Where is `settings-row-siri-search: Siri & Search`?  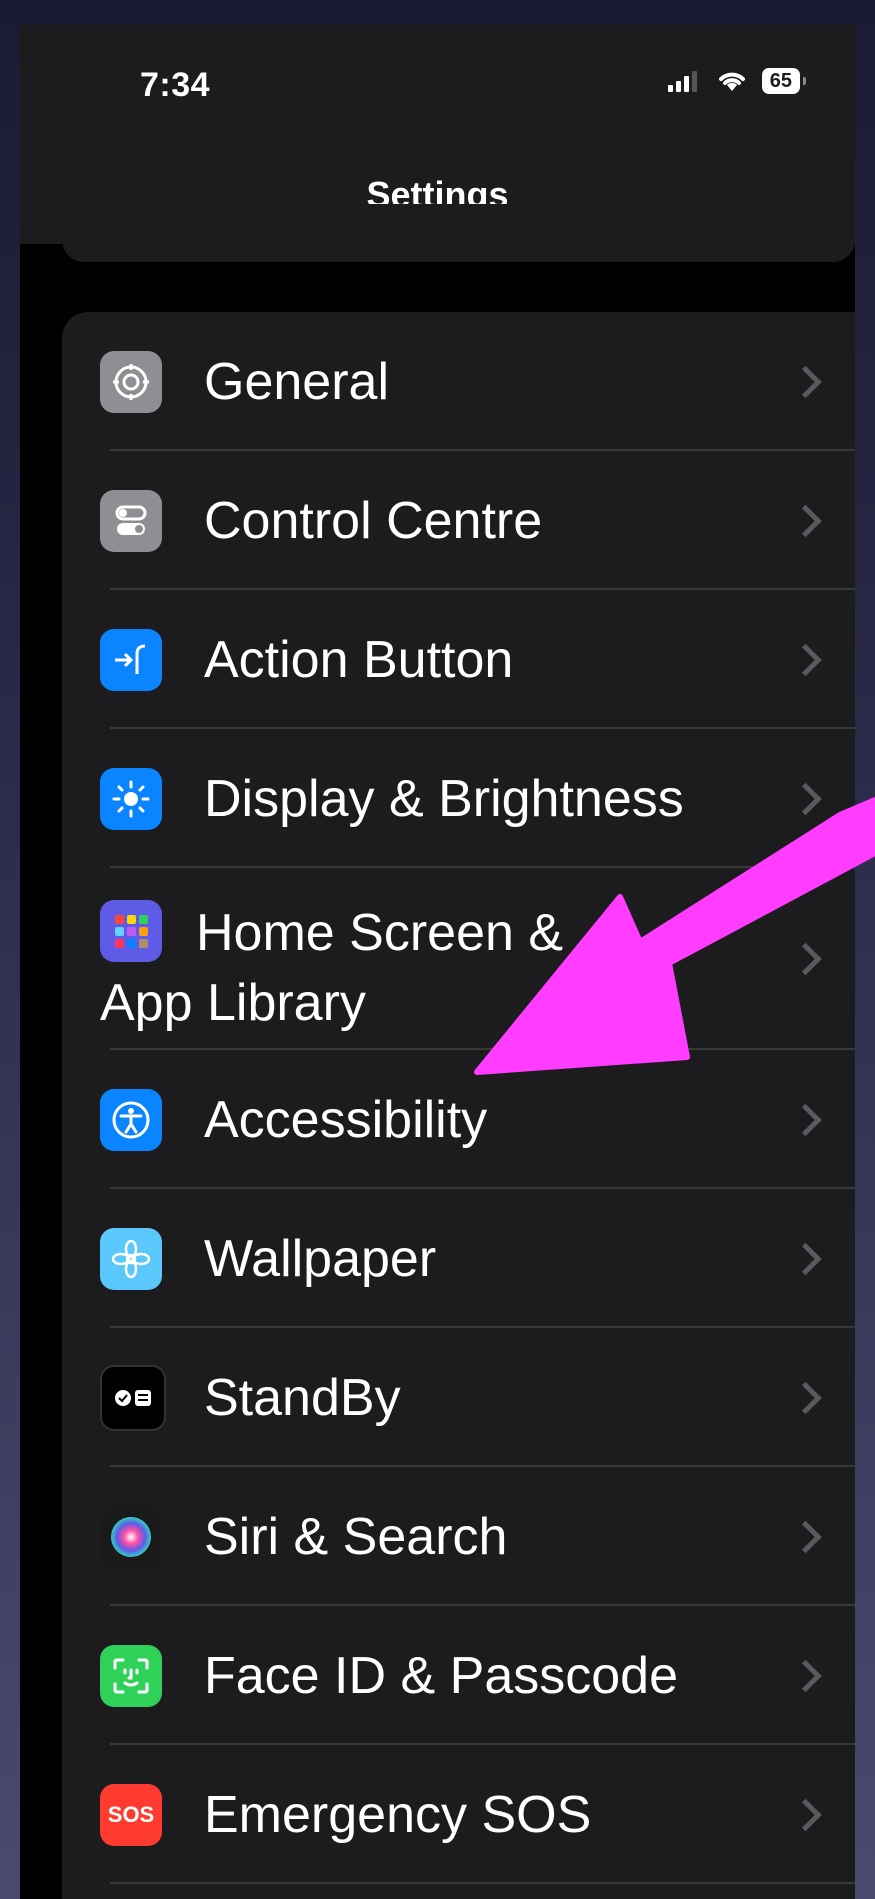
settings-row-siri-search: Siri & Search is located at coordinates (458, 1536).